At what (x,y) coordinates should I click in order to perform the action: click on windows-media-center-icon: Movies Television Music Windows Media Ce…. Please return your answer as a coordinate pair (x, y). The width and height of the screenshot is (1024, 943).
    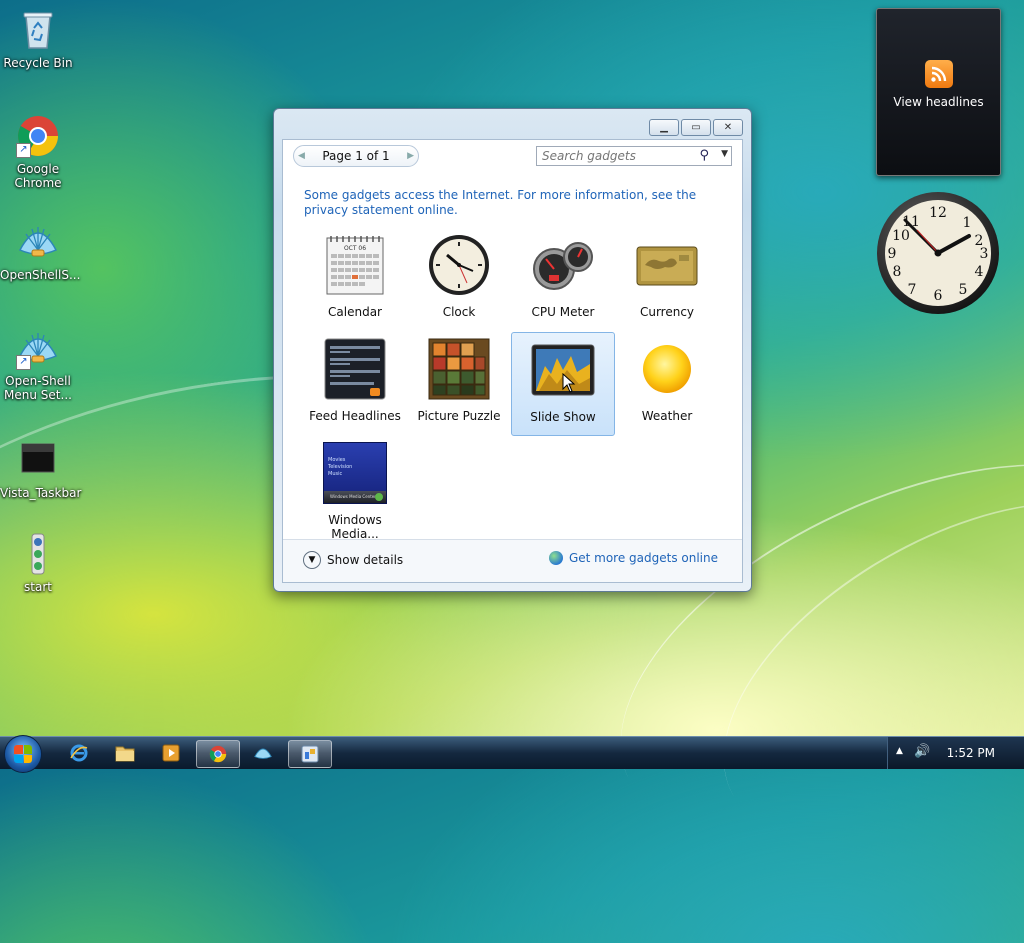
    Looking at the image, I should click on (355, 473).